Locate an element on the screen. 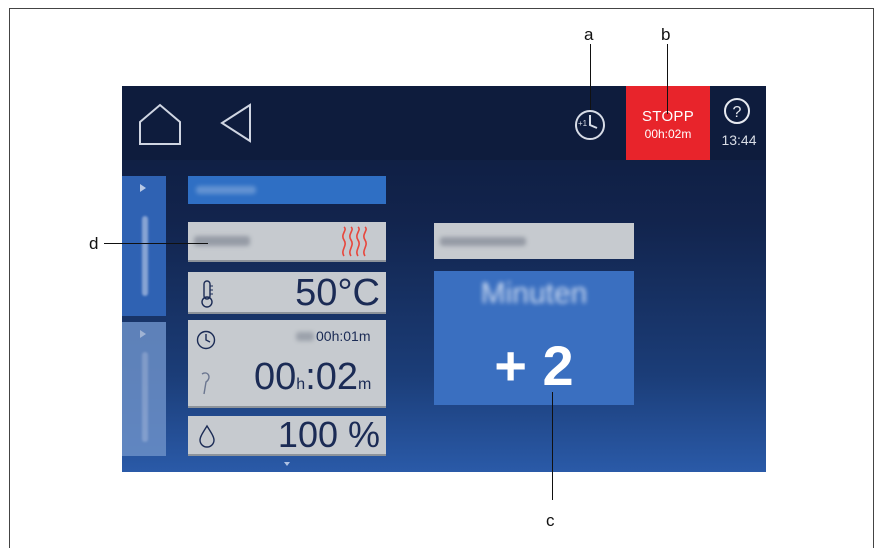  callout-a: a is located at coordinates (589, 34).